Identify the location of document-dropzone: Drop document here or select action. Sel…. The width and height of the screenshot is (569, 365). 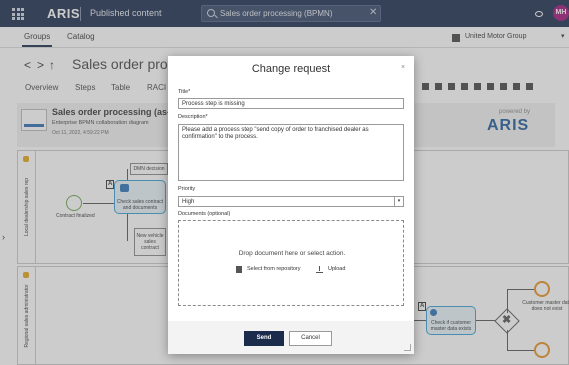
(291, 263).